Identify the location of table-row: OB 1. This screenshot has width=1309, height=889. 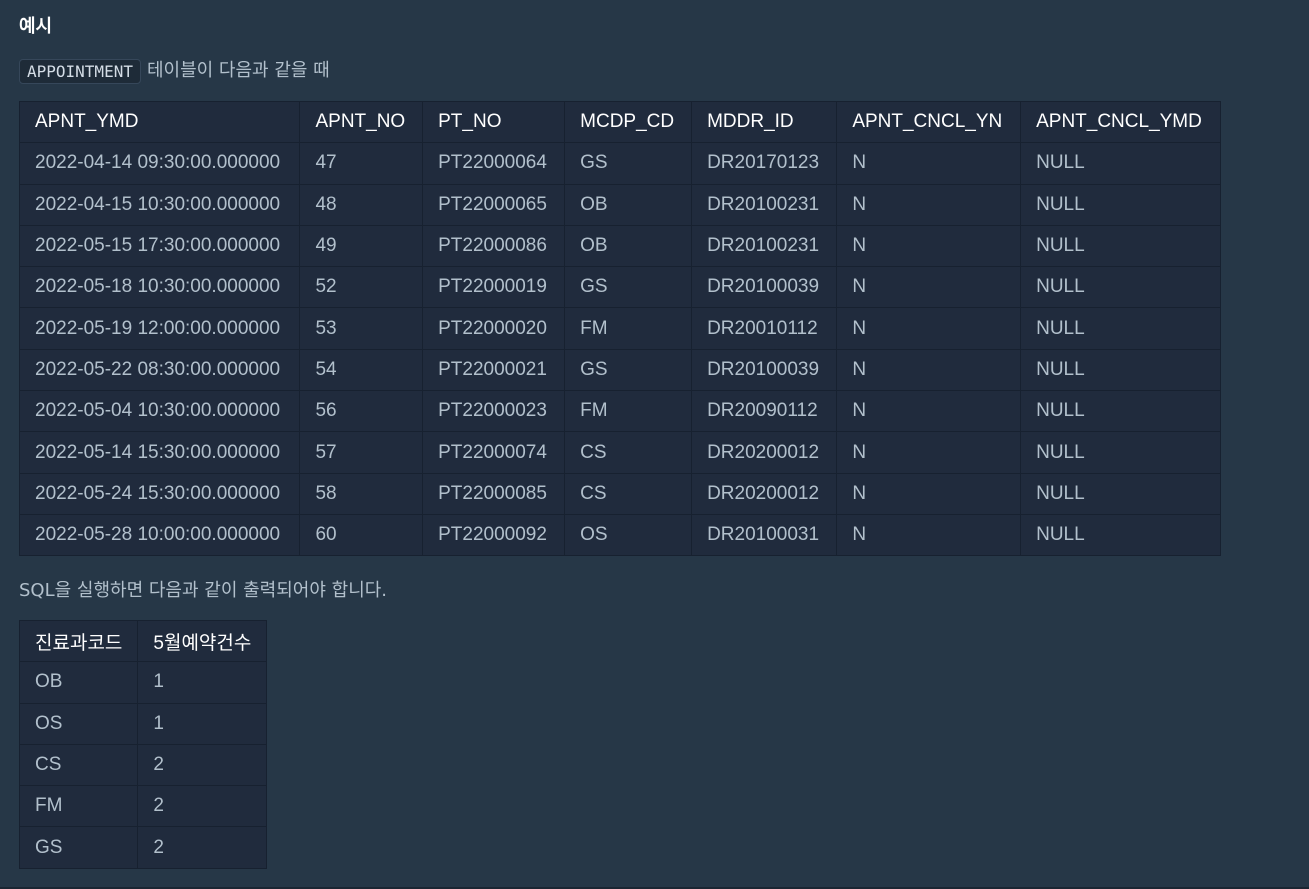
(143, 682).